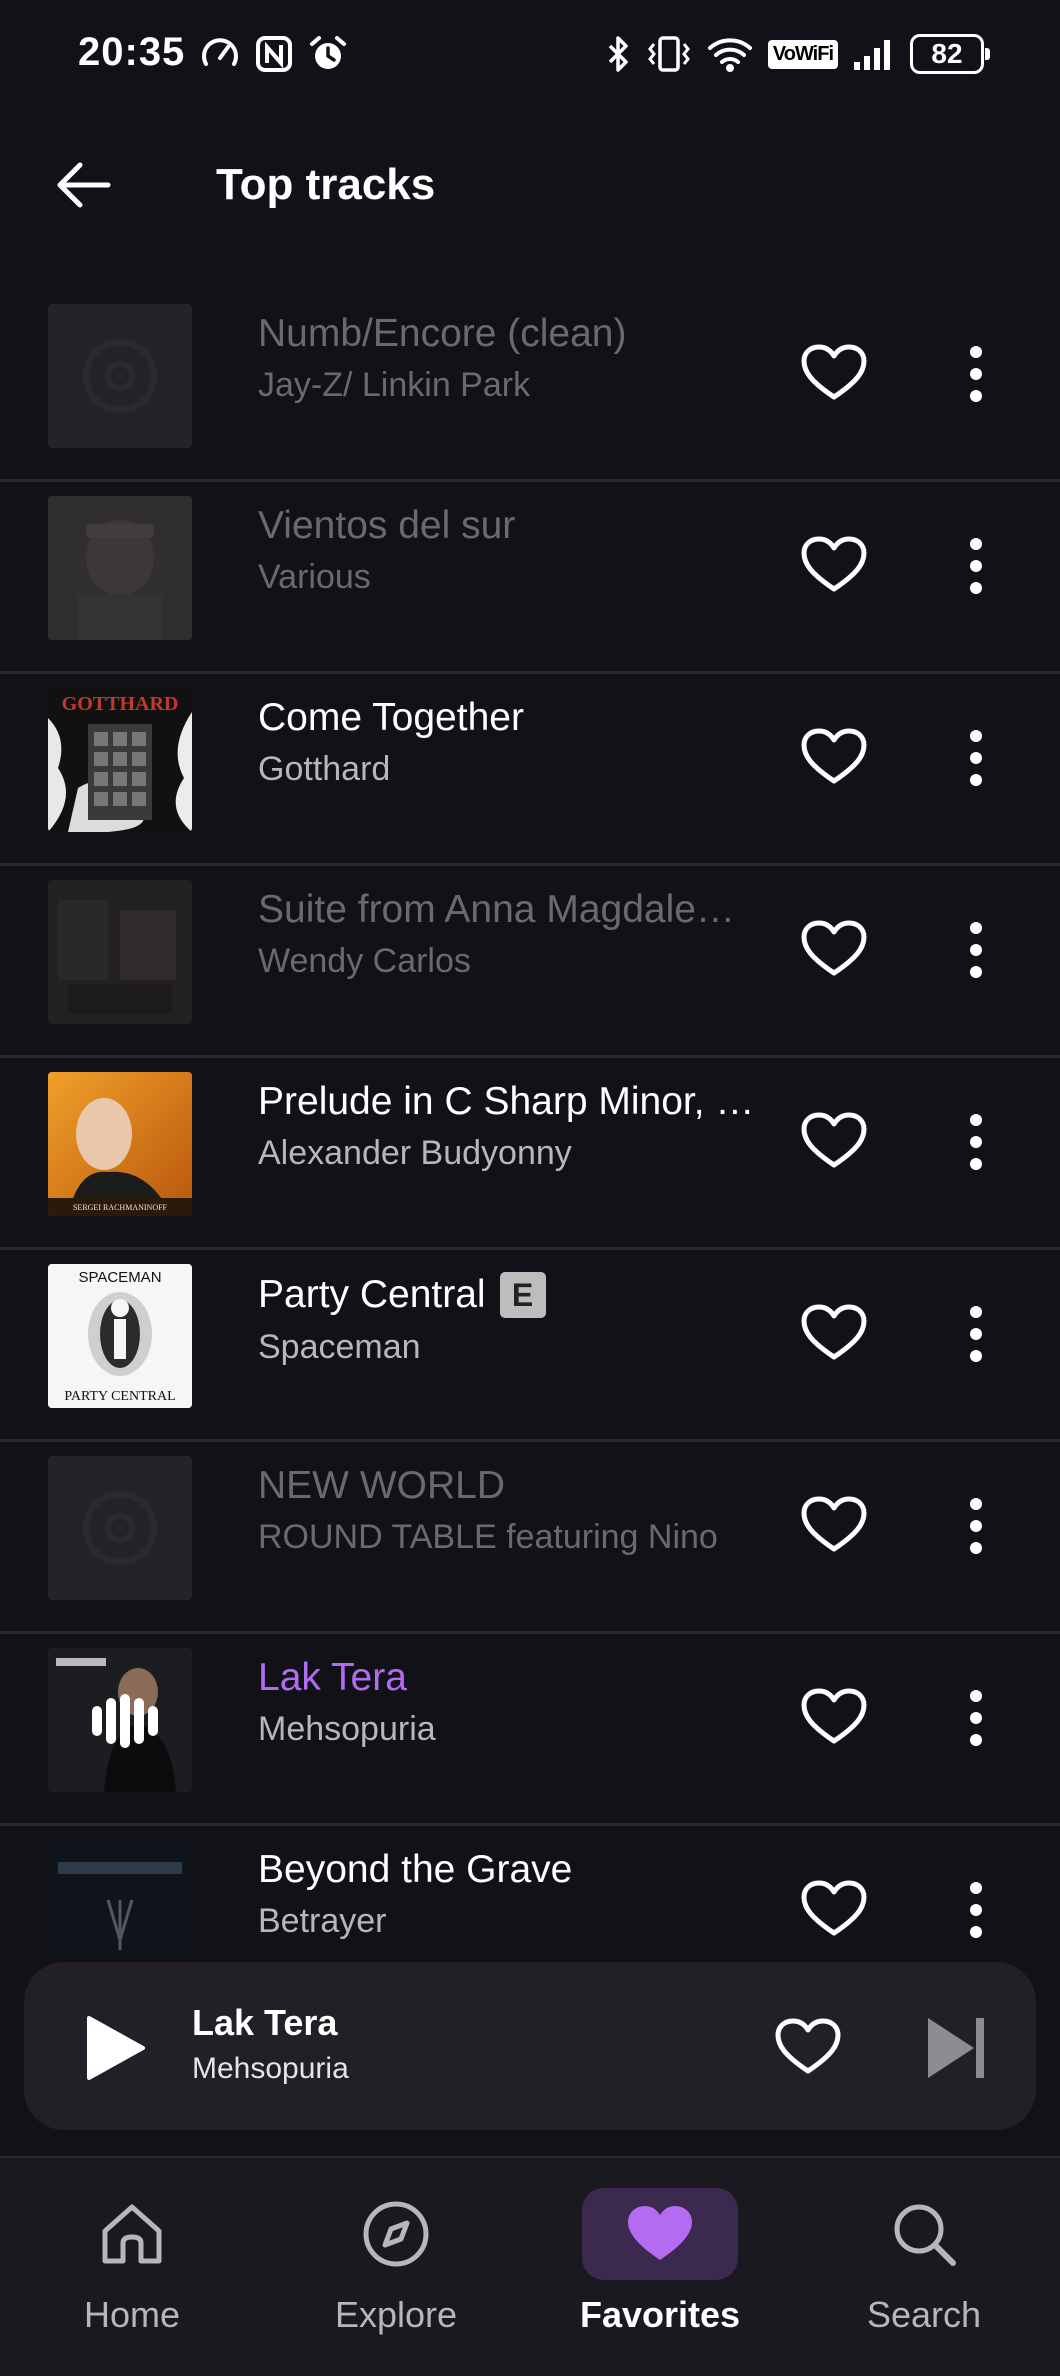 Image resolution: width=1060 pixels, height=2376 pixels. I want to click on disc-icon, so click(120, 376).